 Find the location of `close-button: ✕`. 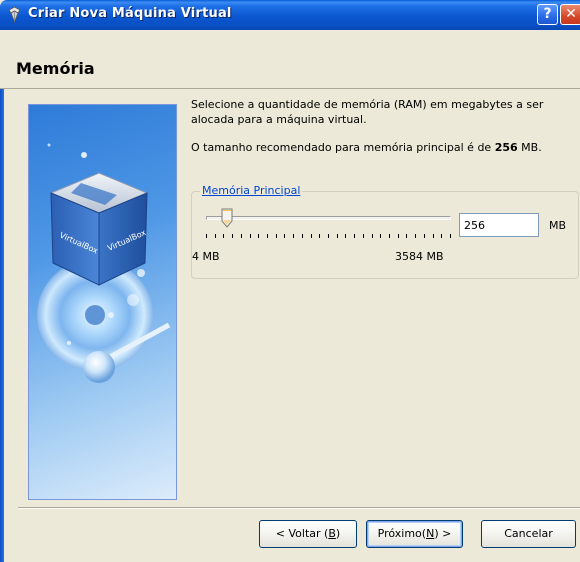

close-button: ✕ is located at coordinates (570, 14).